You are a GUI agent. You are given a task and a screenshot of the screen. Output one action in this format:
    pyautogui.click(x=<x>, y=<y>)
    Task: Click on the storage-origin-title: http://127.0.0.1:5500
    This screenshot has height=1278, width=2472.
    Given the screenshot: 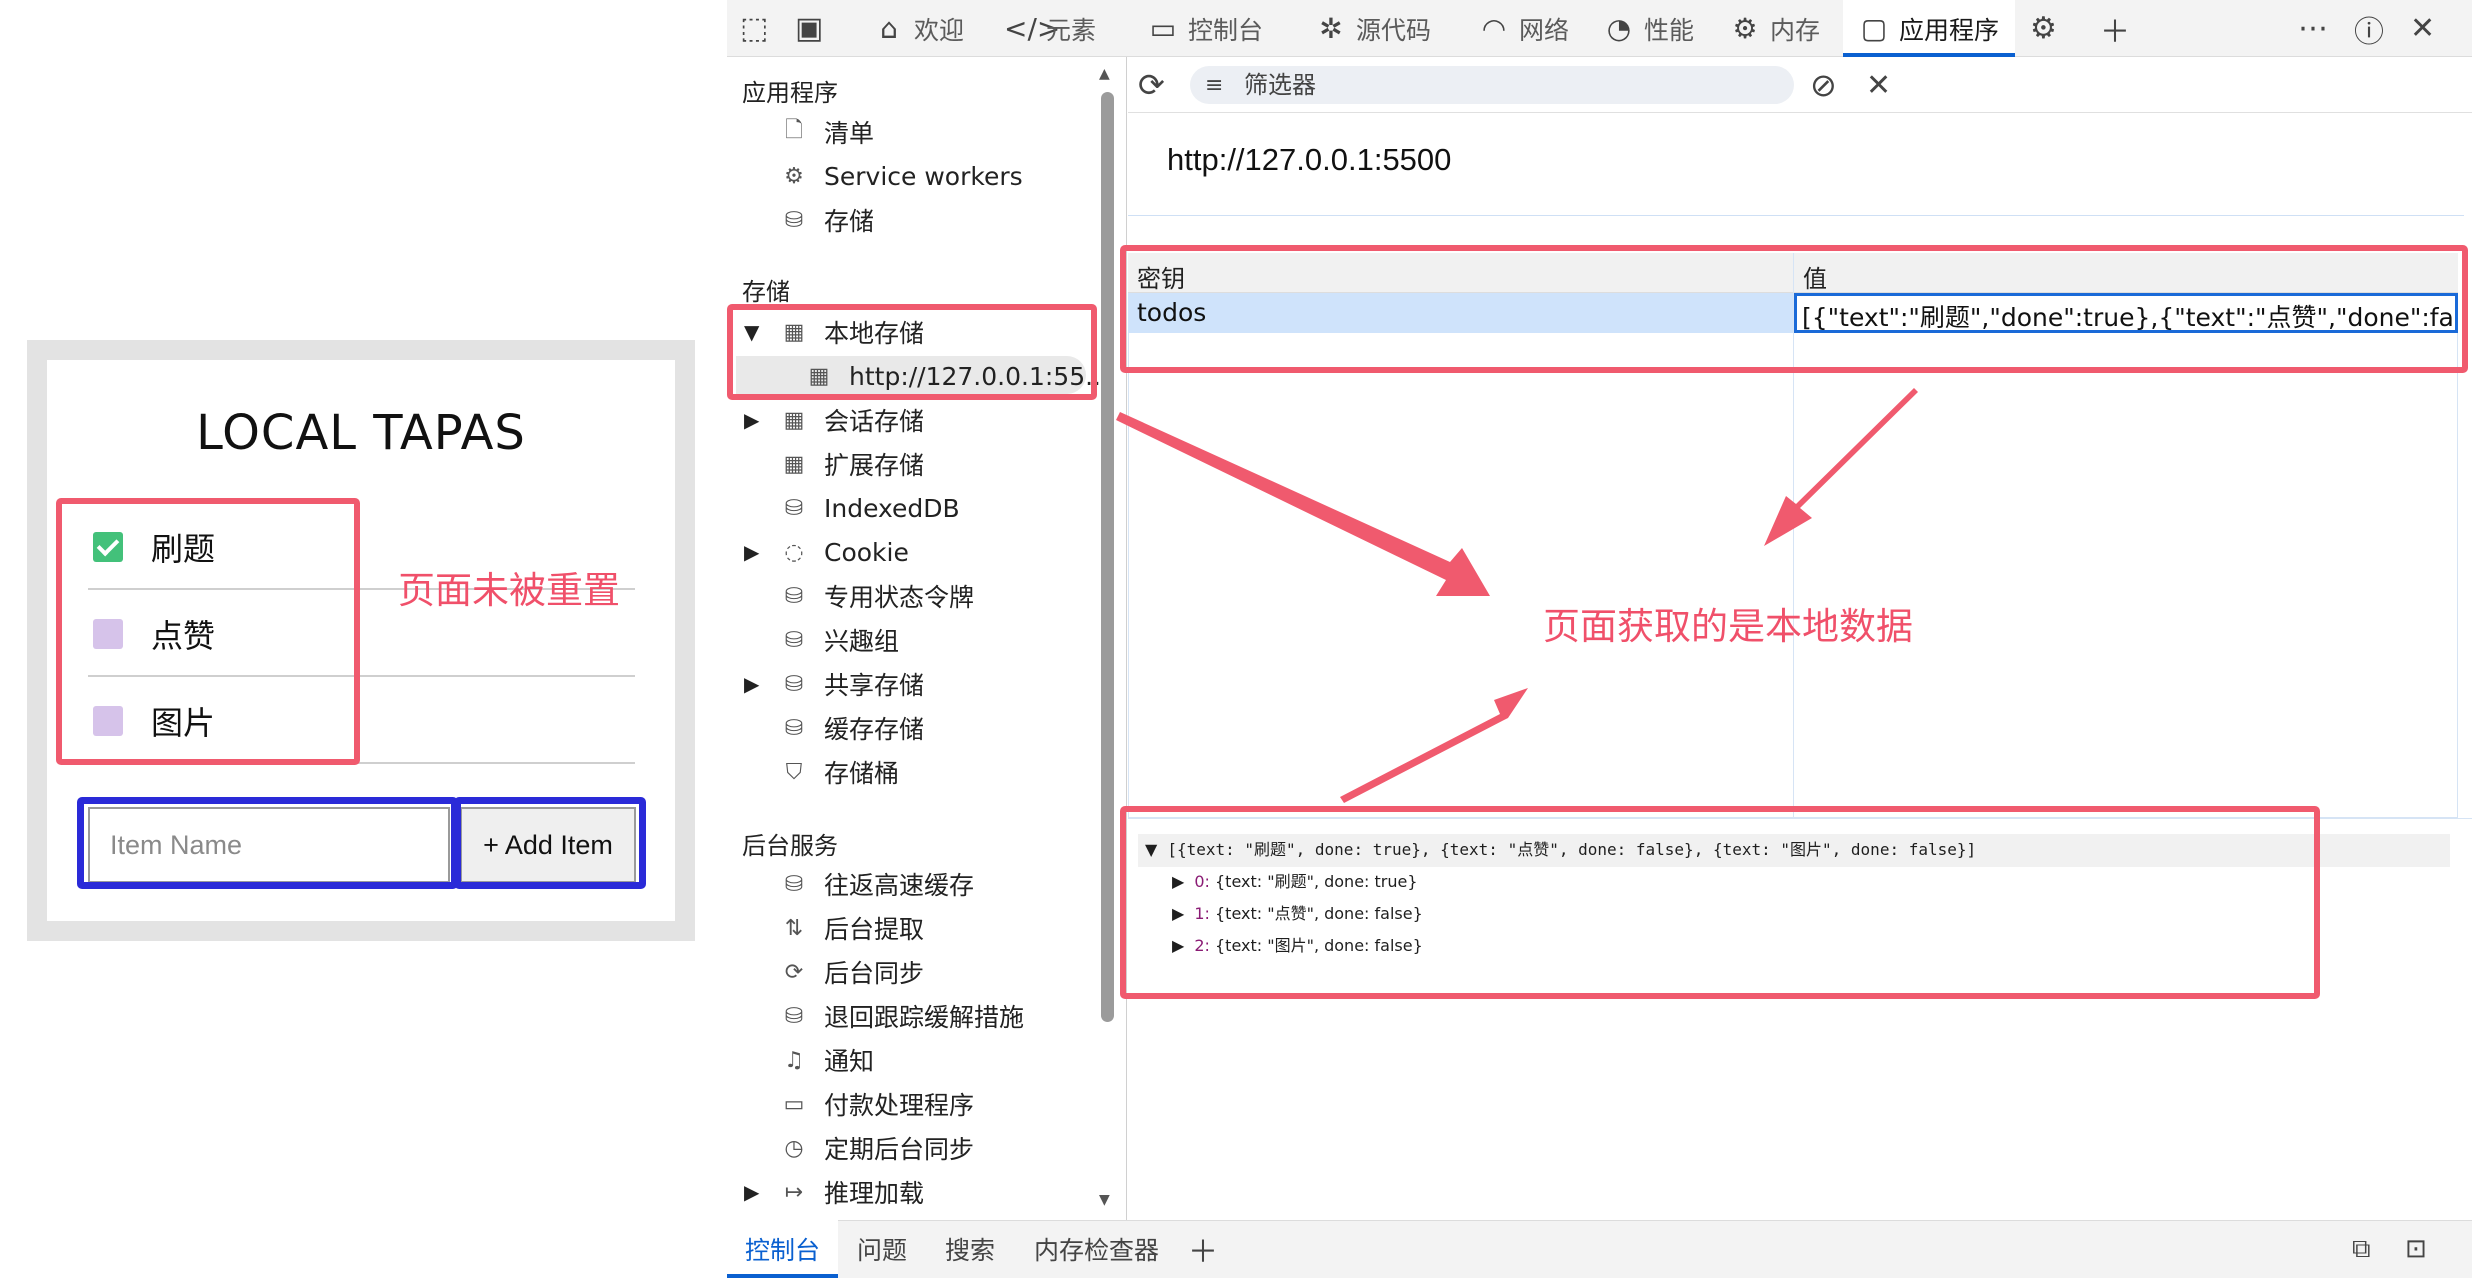 What is the action you would take?
    pyautogui.click(x=1309, y=159)
    